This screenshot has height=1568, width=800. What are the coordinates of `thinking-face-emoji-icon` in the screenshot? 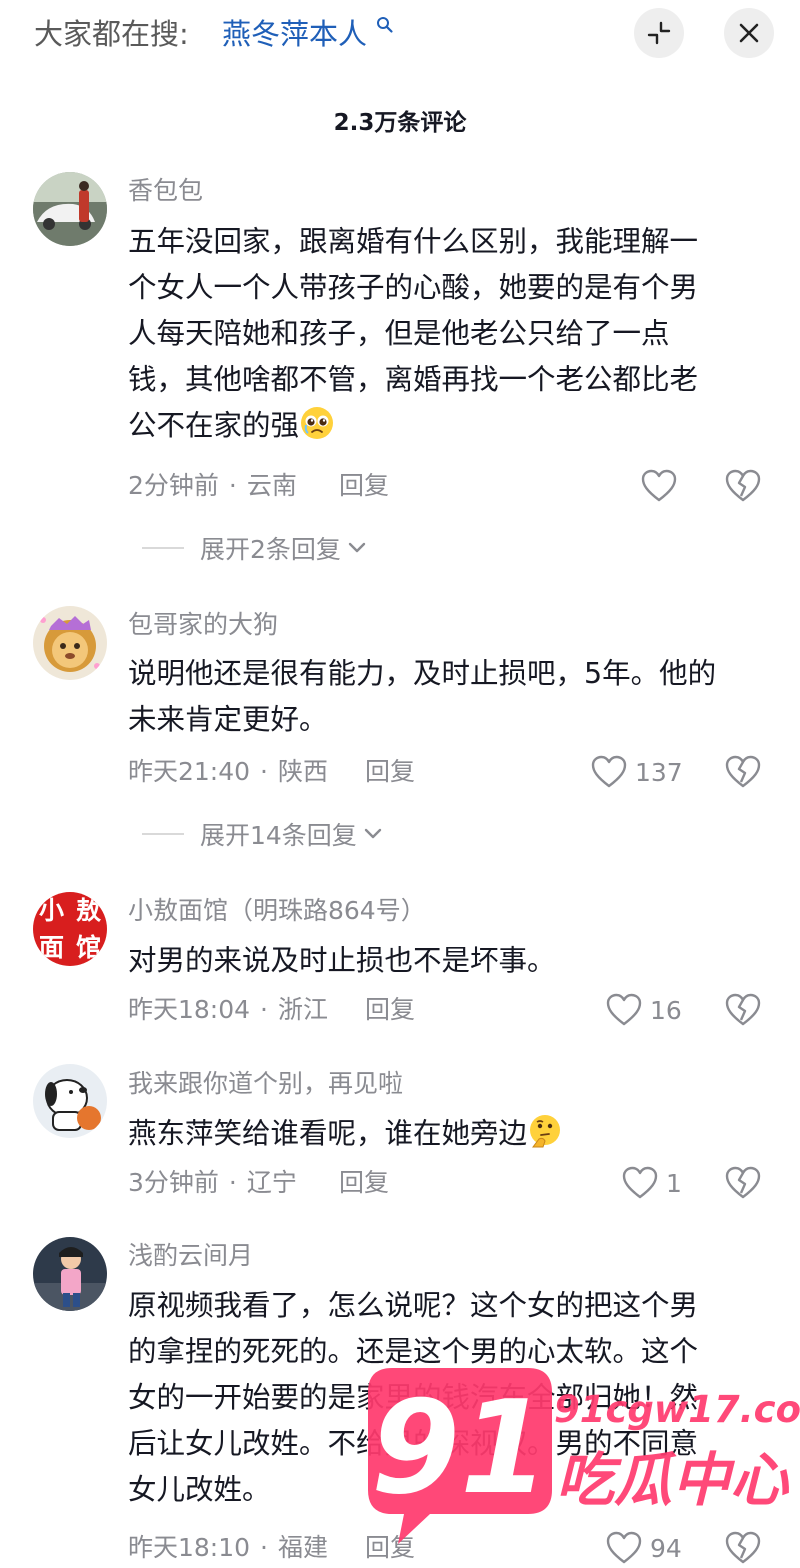 It's located at (545, 1131).